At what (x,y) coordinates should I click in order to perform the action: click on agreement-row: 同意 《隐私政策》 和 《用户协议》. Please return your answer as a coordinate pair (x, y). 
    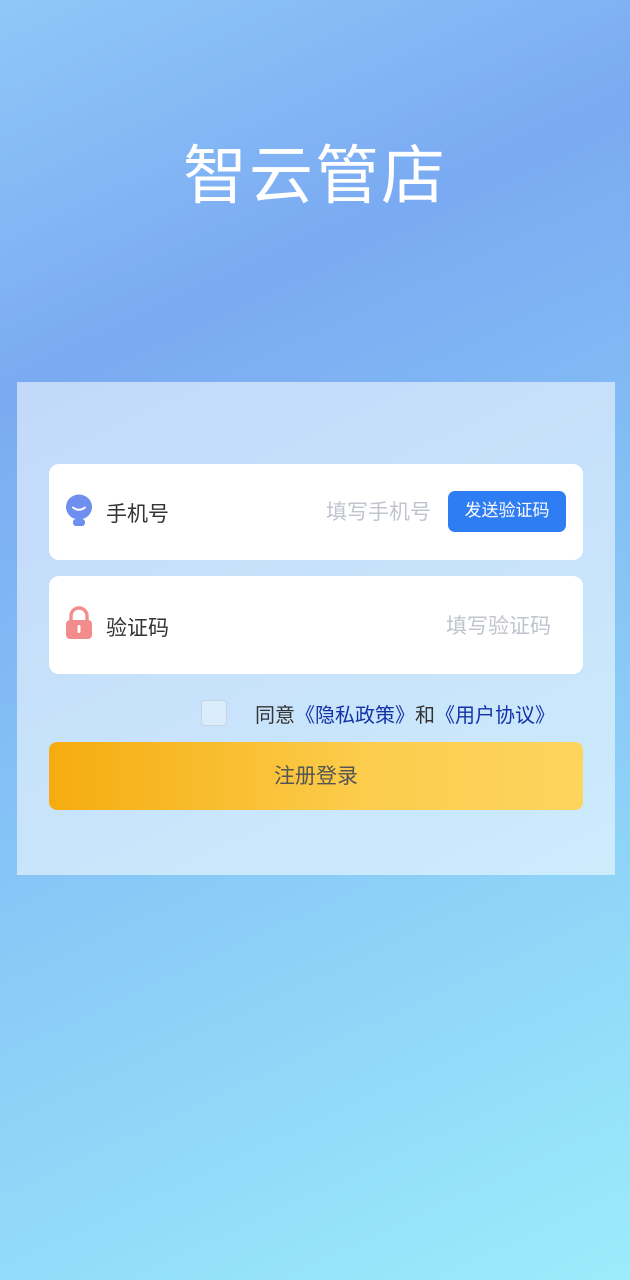
    Looking at the image, I should click on (378, 713).